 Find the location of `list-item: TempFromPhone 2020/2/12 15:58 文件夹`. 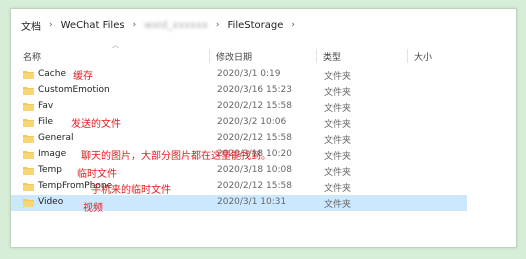

list-item: TempFromPhone 2020/2/12 15:58 文件夹 is located at coordinates (239, 187).